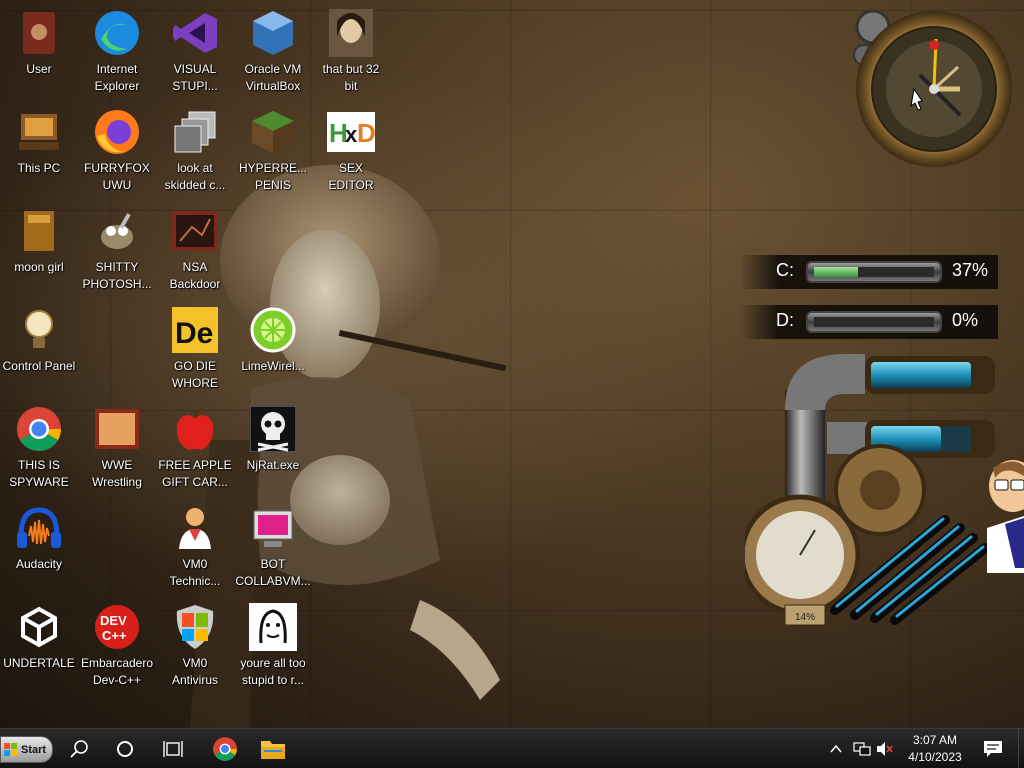 The width and height of the screenshot is (1024, 768). What do you see at coordinates (351, 77) in the screenshot?
I see `desktop-icon-label: that but 32 bit` at bounding box center [351, 77].